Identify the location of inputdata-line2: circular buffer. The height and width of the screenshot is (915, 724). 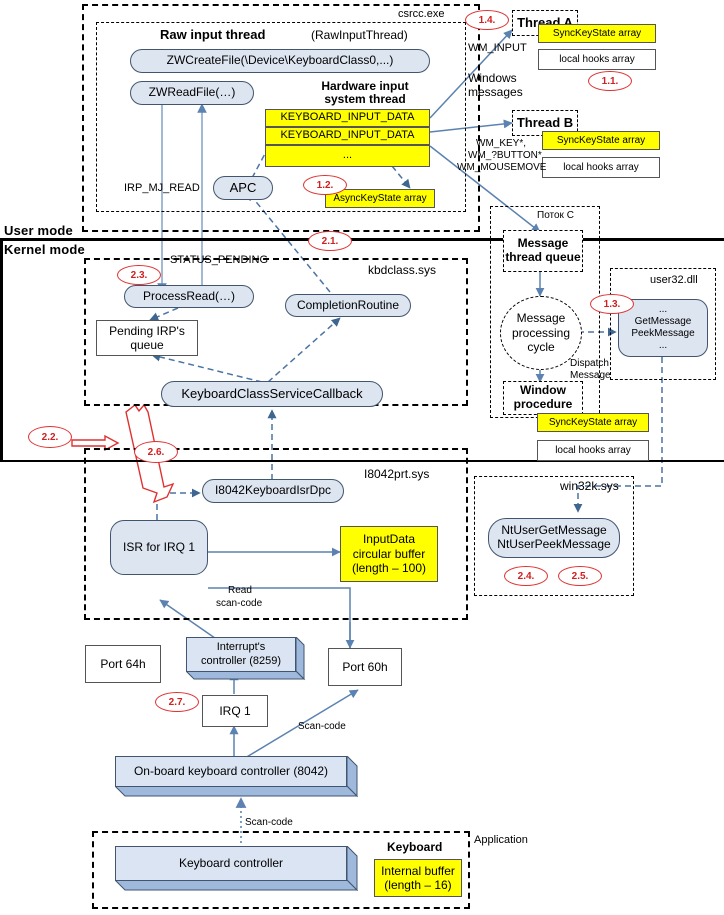
(389, 553).